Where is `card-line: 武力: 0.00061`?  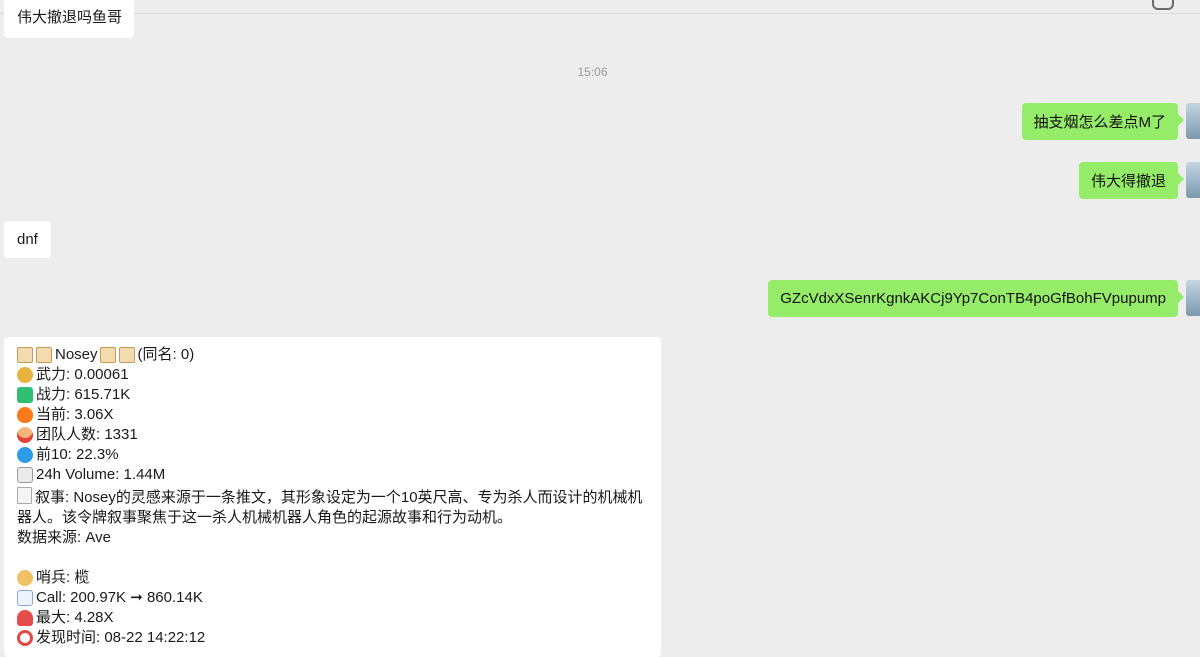
card-line: 武力: 0.00061 is located at coordinates (333, 375).